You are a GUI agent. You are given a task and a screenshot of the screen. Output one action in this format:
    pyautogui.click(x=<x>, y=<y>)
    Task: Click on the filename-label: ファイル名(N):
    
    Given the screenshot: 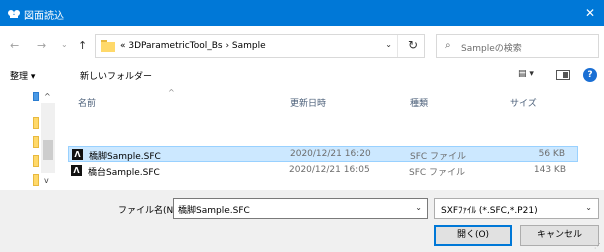 What is the action you would take?
    pyautogui.click(x=149, y=211)
    